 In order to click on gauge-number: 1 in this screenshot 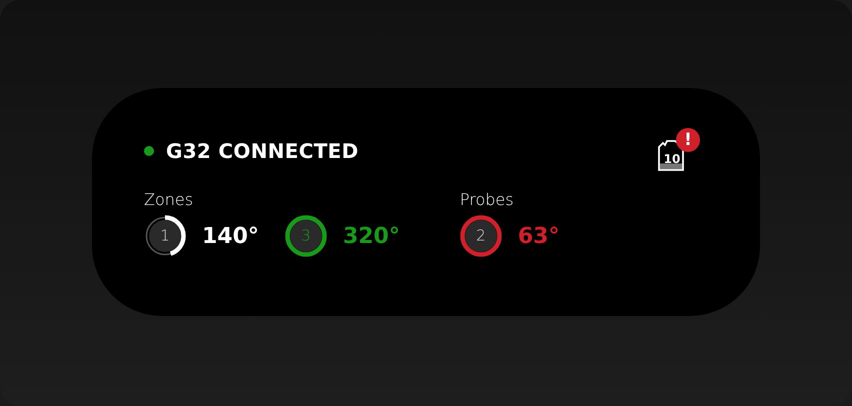, I will do `click(165, 236)`.